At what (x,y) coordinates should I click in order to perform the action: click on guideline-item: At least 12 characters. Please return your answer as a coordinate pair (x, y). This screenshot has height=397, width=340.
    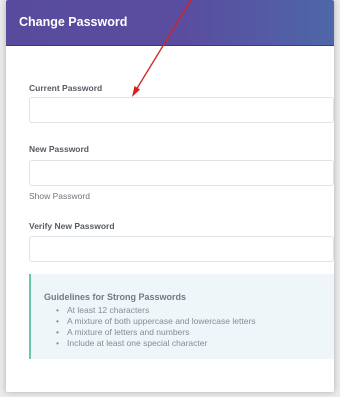
    Looking at the image, I should click on (156, 310).